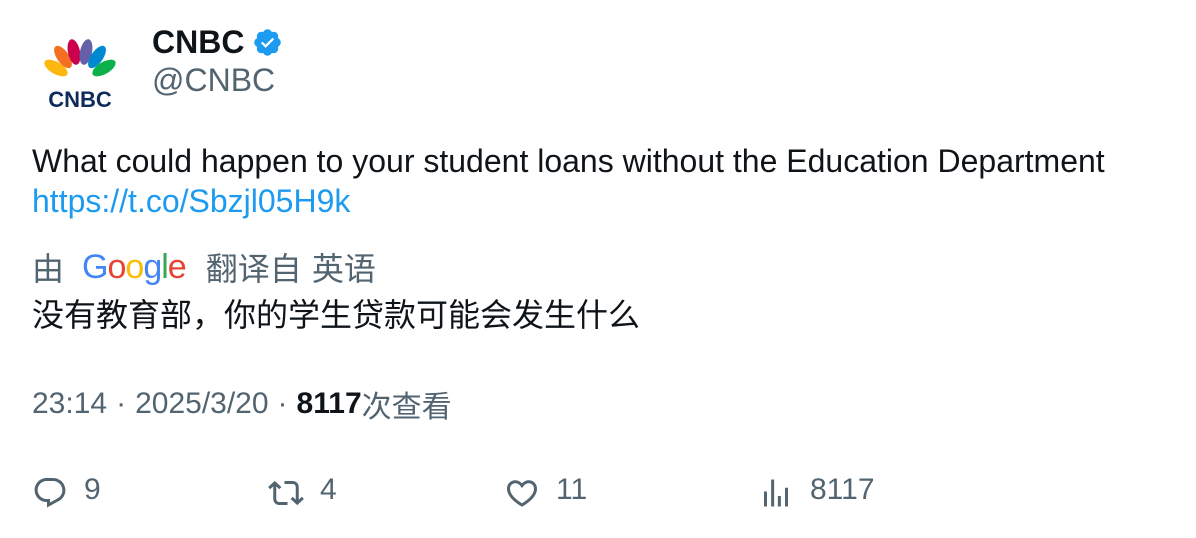 This screenshot has width=1196, height=538. Describe the element at coordinates (213, 80) in the screenshot. I see `author-handle: @CNBC` at that location.